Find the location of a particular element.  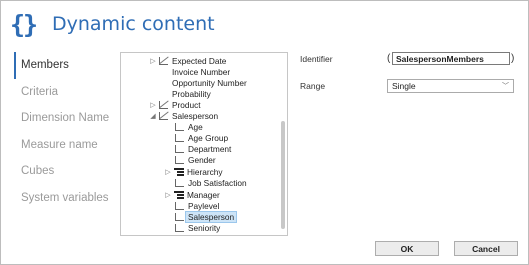

tree-item: ▷ Hierarchy is located at coordinates (194, 171).